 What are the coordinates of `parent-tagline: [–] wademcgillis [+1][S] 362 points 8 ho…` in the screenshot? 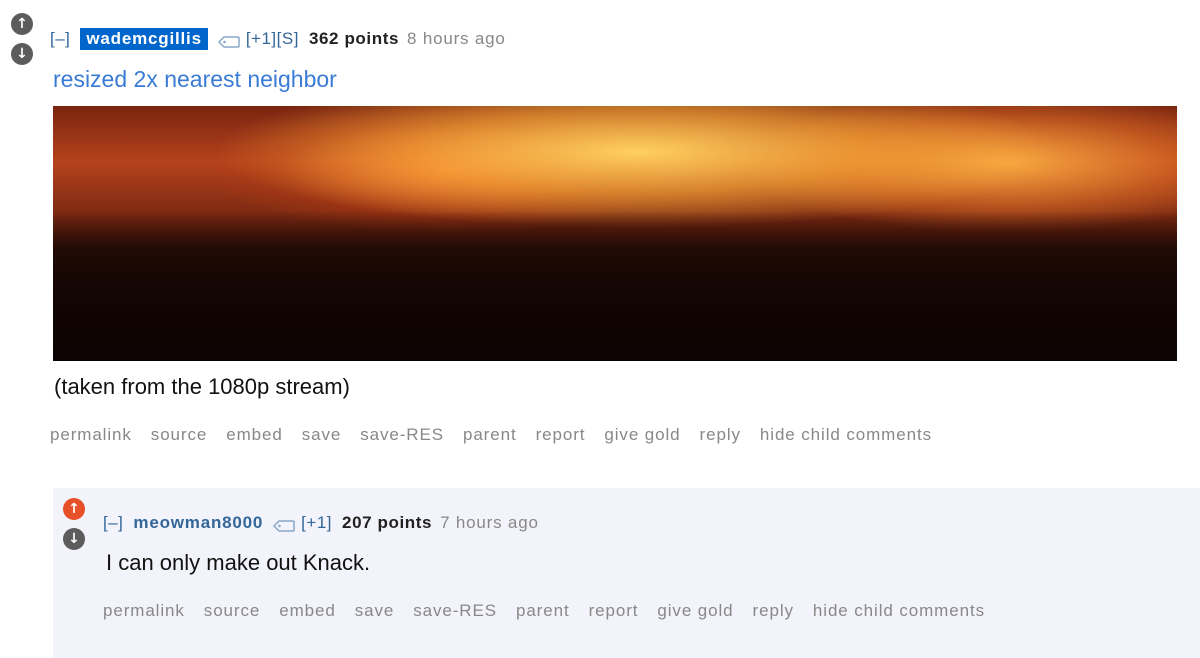 It's located at (278, 39).